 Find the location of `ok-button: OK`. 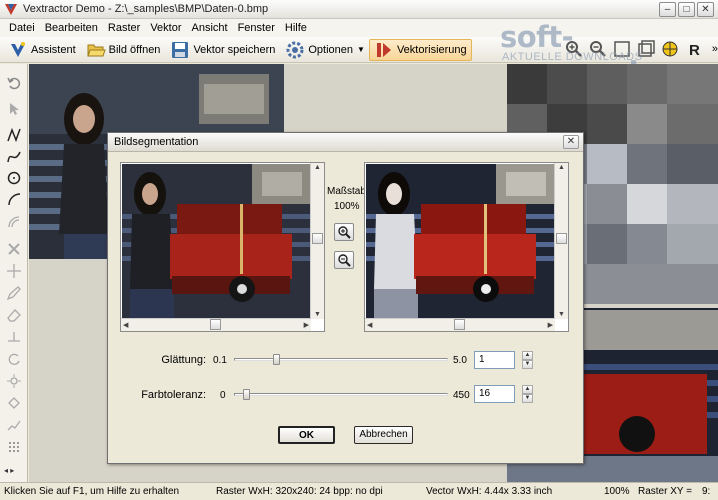

ok-button: OK is located at coordinates (306, 435).